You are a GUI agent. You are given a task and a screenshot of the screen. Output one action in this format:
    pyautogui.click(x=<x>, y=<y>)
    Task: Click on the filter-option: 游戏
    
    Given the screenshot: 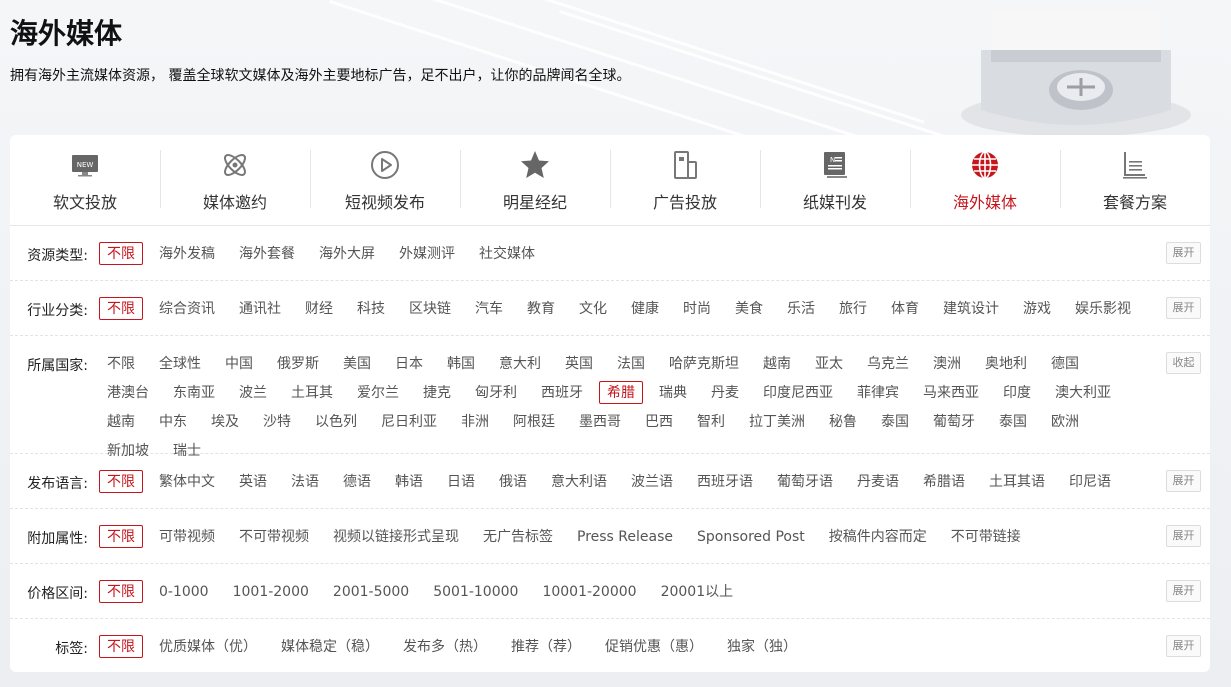 What is the action you would take?
    pyautogui.click(x=1037, y=308)
    